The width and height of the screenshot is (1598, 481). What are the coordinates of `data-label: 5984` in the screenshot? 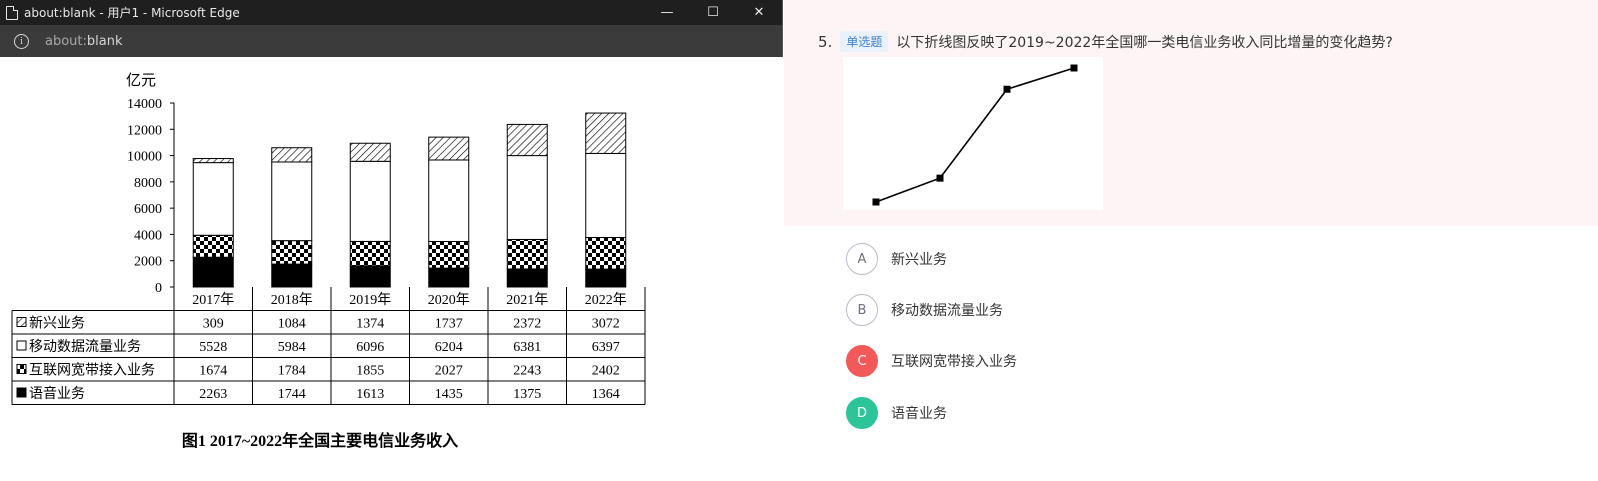 It's located at (292, 347).